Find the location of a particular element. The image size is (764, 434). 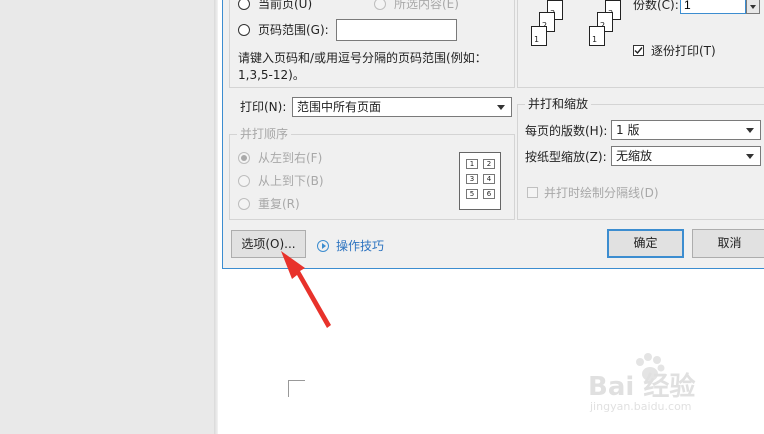

page-range-hint: 请键入页码和/或用逗号分隔的页码范围(例如：1,3,5-12)。 is located at coordinates (362, 66).